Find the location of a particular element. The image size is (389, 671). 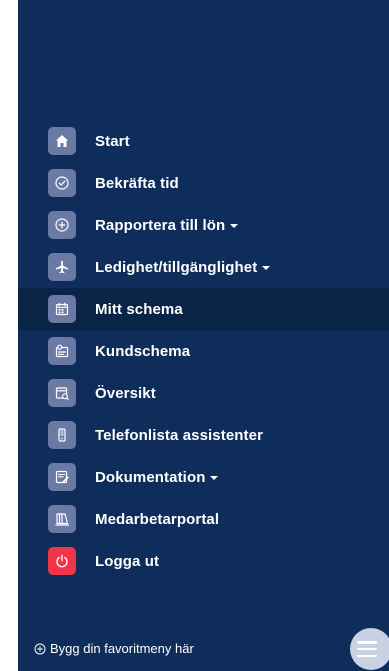

hamburger-icon is located at coordinates (367, 649).